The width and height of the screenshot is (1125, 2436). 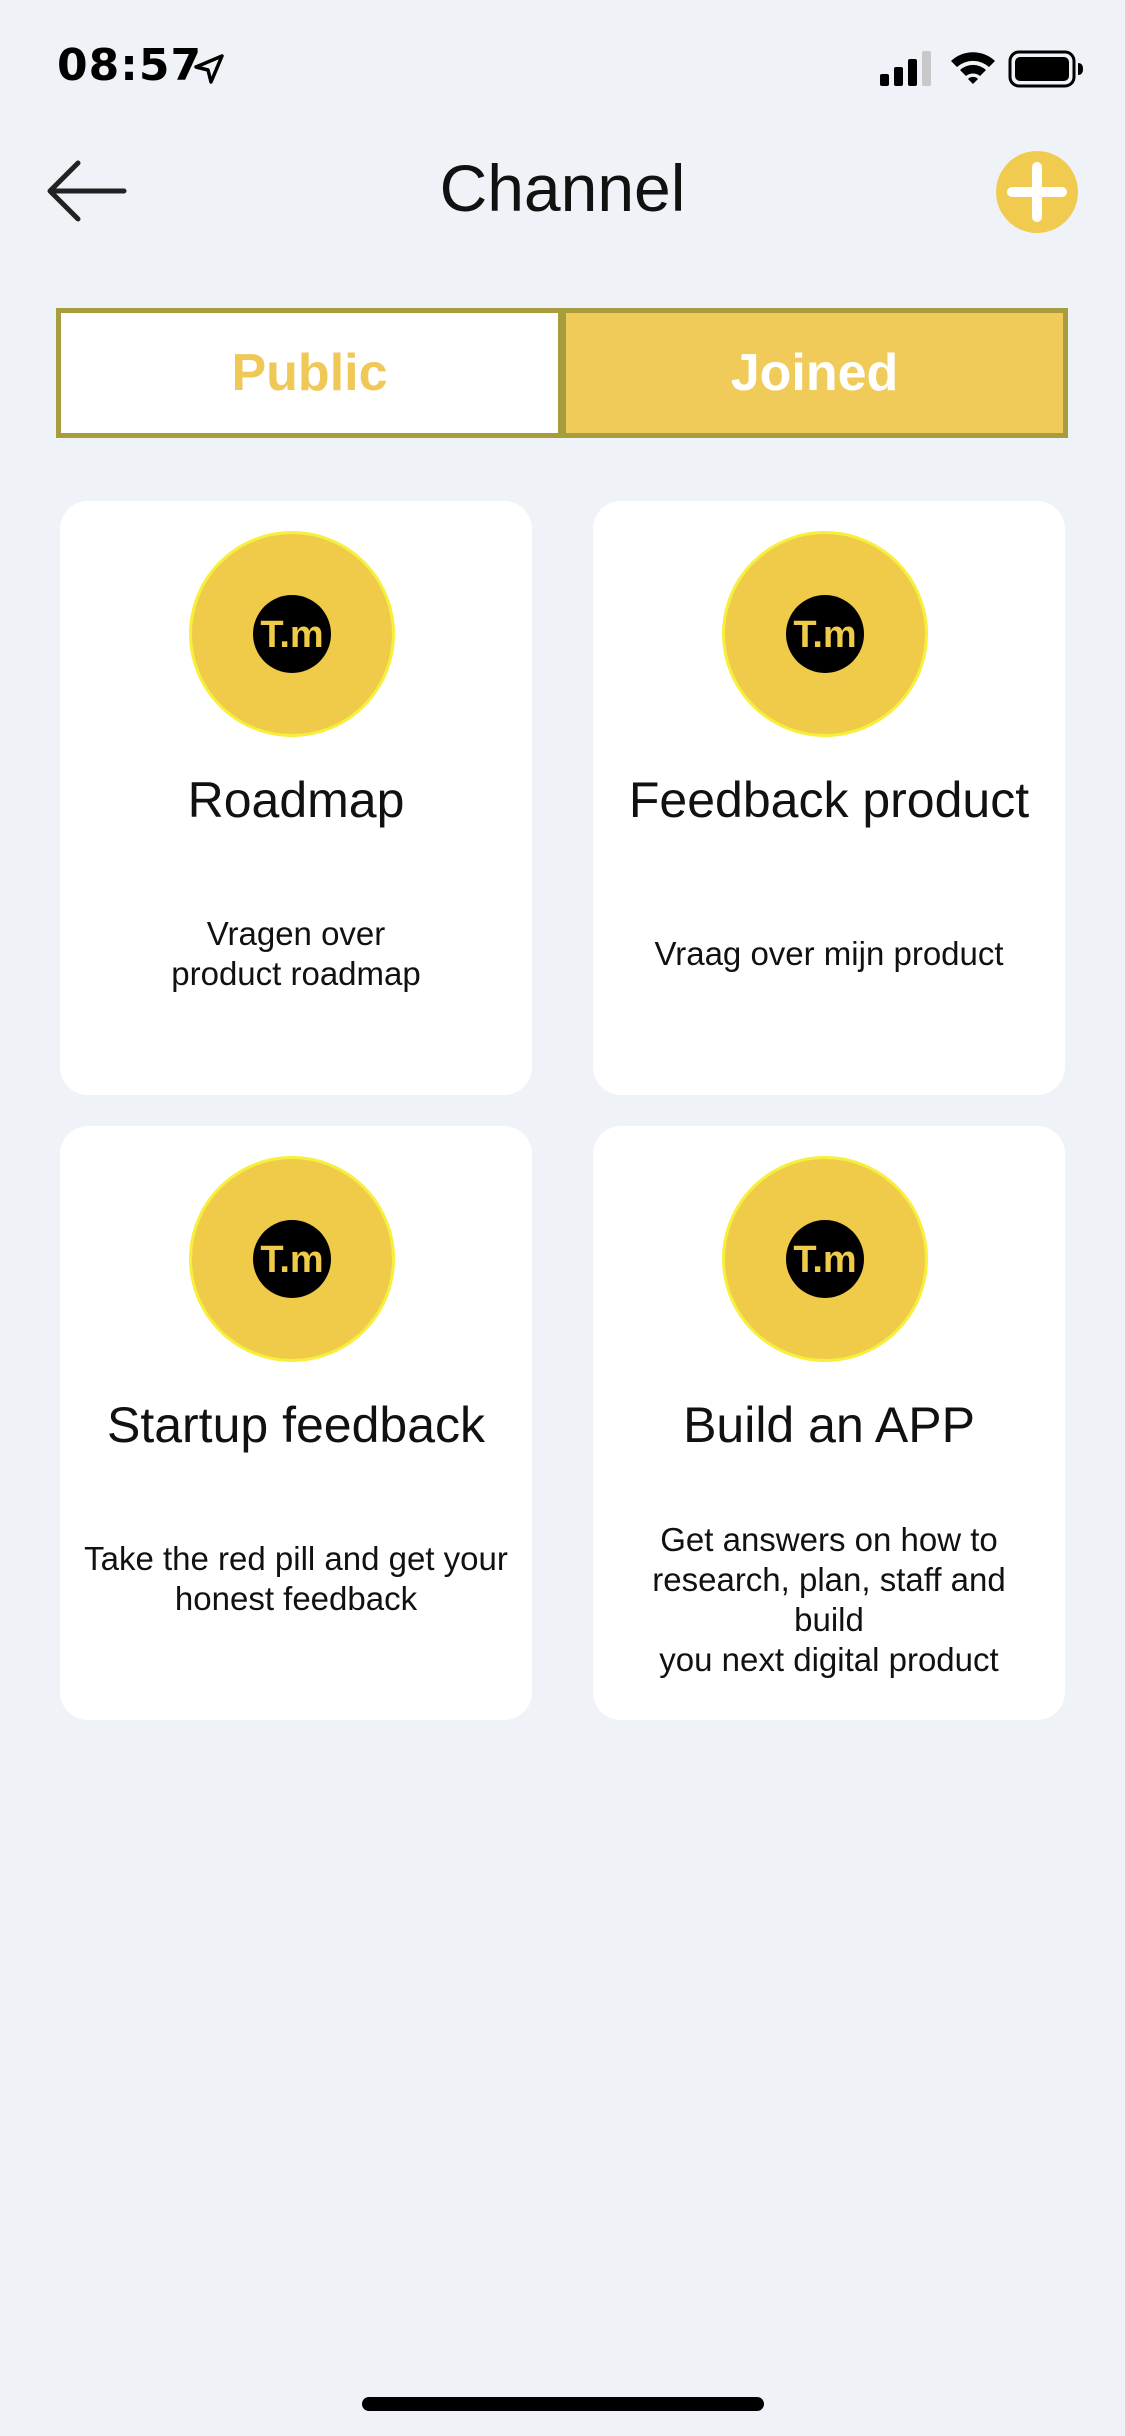 I want to click on status-bar: 08:57, so click(x=562, y=70).